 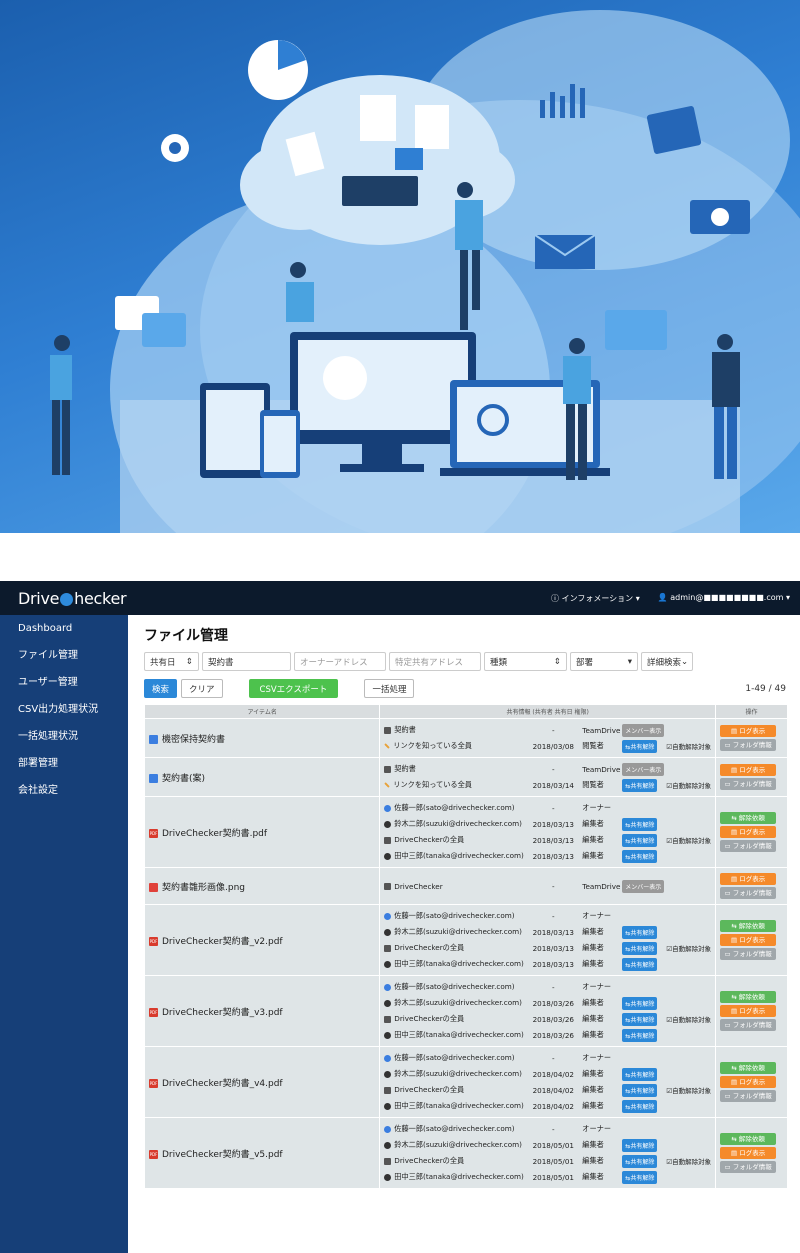 I want to click on sidebar-item-file-management: ファイル管理, so click(x=64, y=655).